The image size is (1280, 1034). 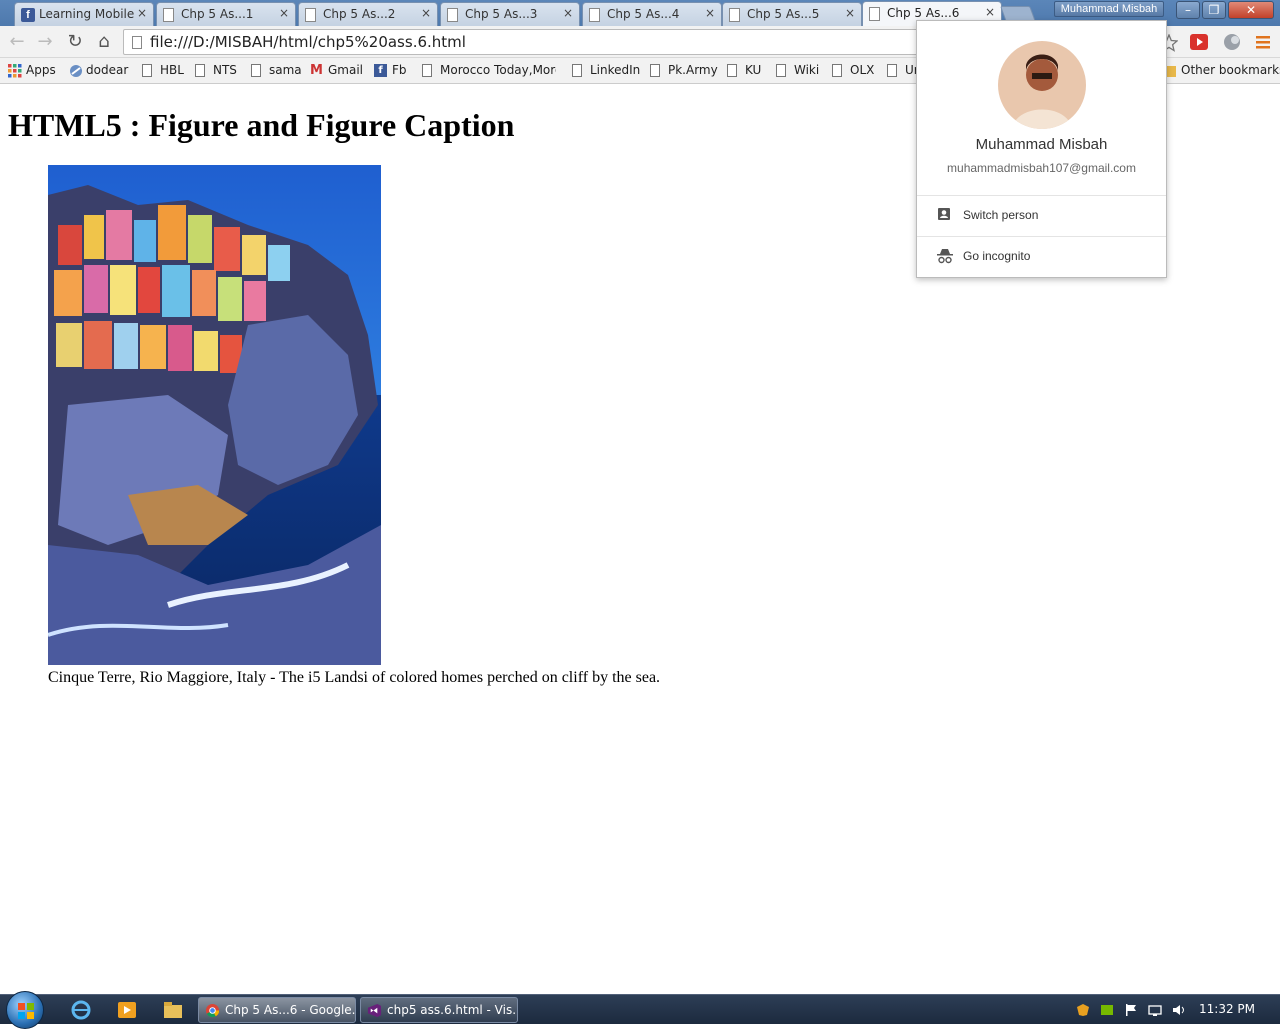 I want to click on tab-chp5-ass4: Chp 5 As...4 ×, so click(x=652, y=14).